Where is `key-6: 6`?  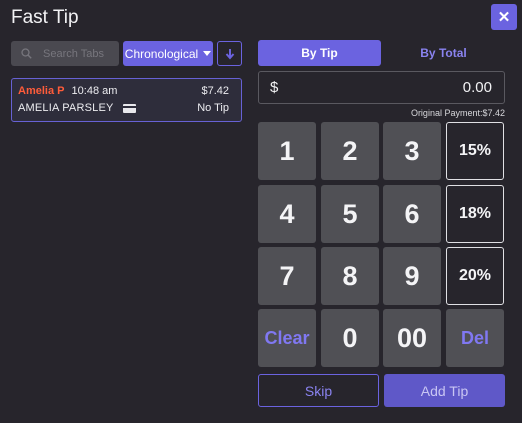
key-6: 6 is located at coordinates (412, 214).